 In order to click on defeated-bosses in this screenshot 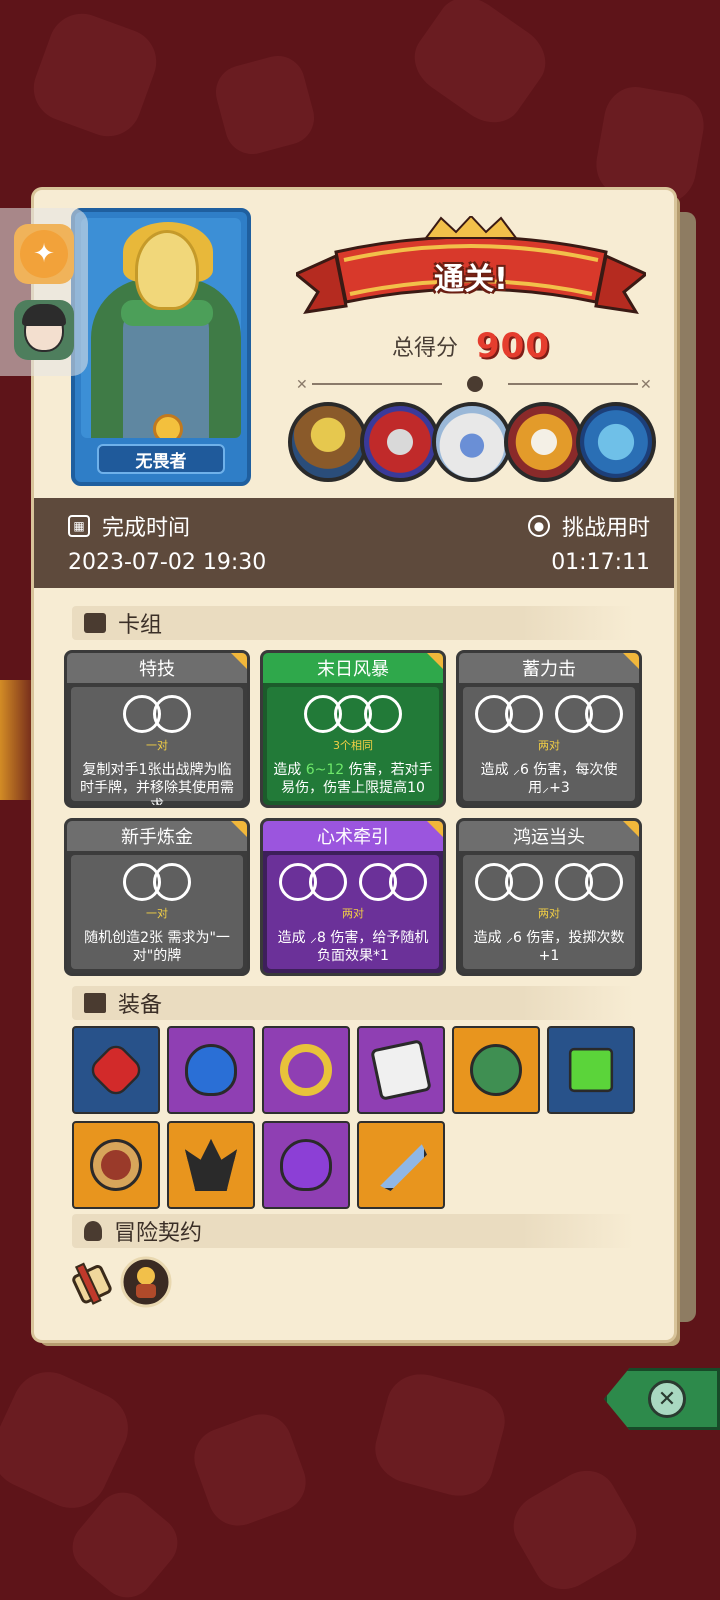, I will do `click(476, 443)`.